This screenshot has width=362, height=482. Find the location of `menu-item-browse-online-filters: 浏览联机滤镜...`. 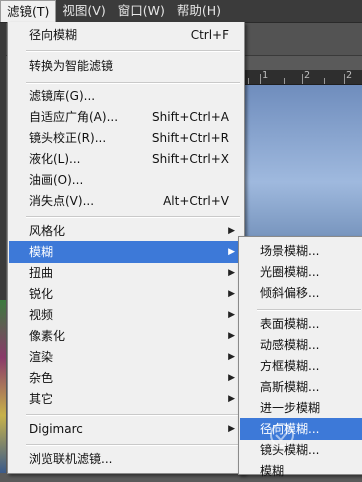

menu-item-browse-online-filters: 浏览联机滤镜... is located at coordinates (126, 459).